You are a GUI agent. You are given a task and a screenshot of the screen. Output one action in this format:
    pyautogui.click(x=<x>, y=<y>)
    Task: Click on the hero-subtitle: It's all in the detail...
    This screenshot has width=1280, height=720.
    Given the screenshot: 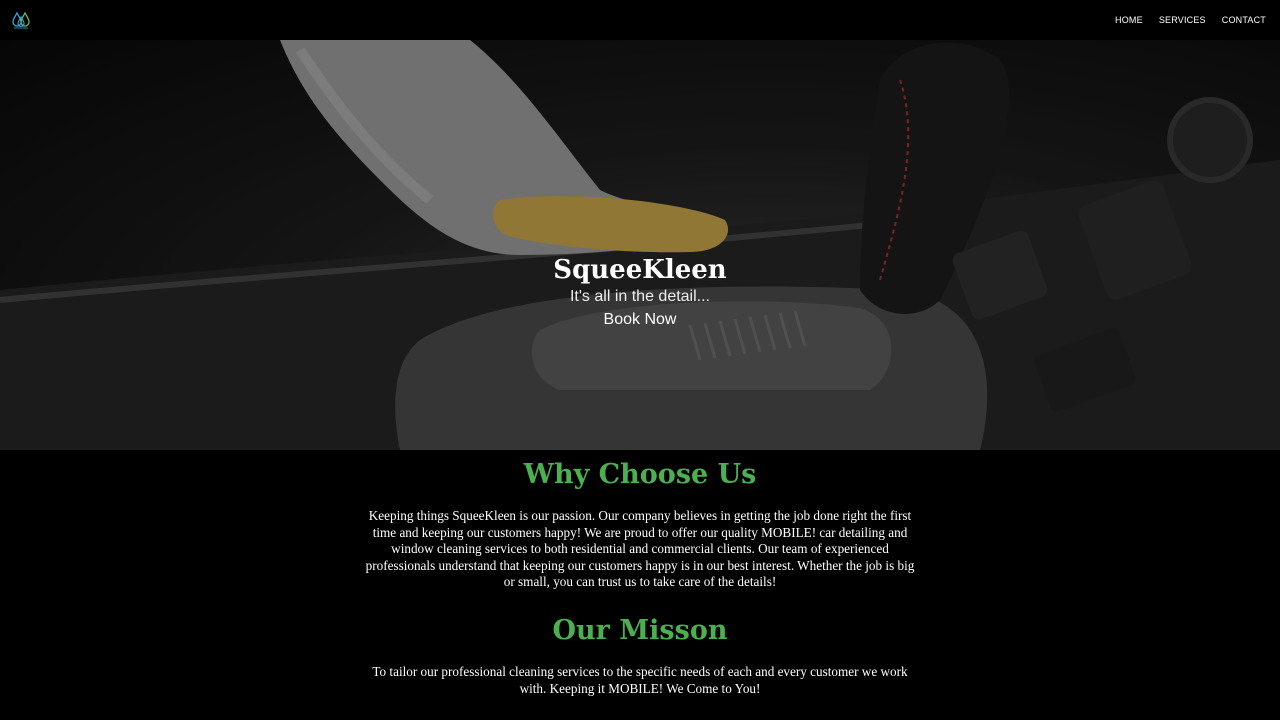 What is the action you would take?
    pyautogui.click(x=639, y=296)
    